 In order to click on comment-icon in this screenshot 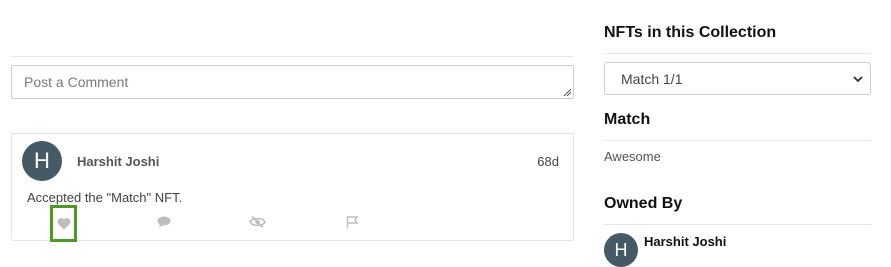, I will do `click(164, 222)`.